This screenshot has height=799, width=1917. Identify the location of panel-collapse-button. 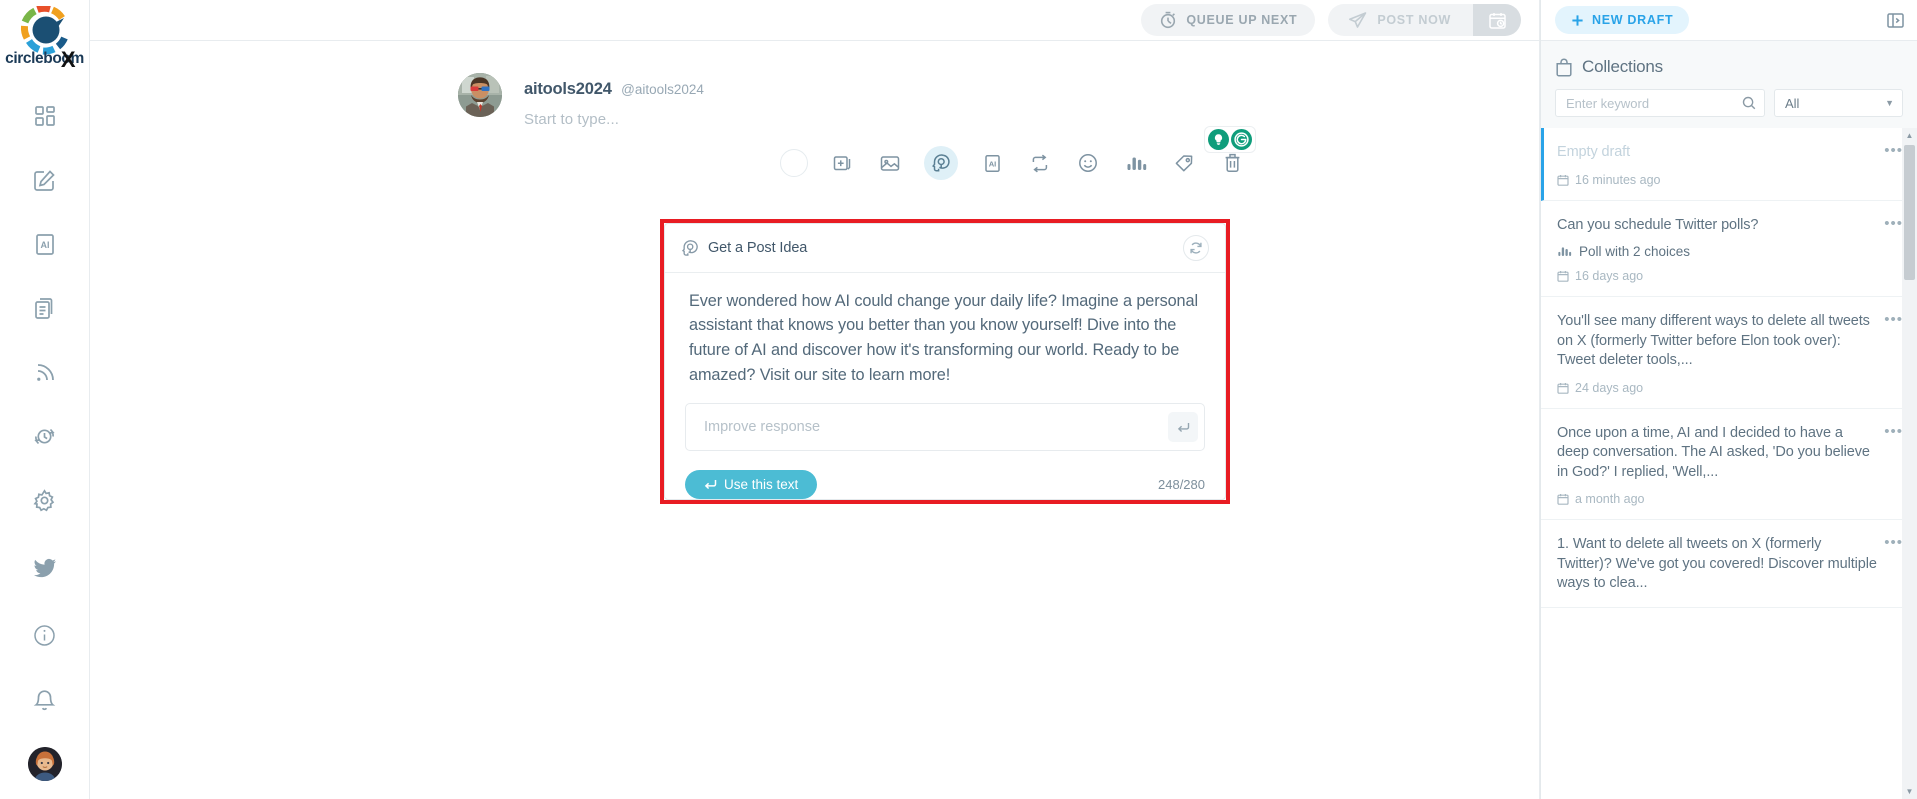
(1895, 20).